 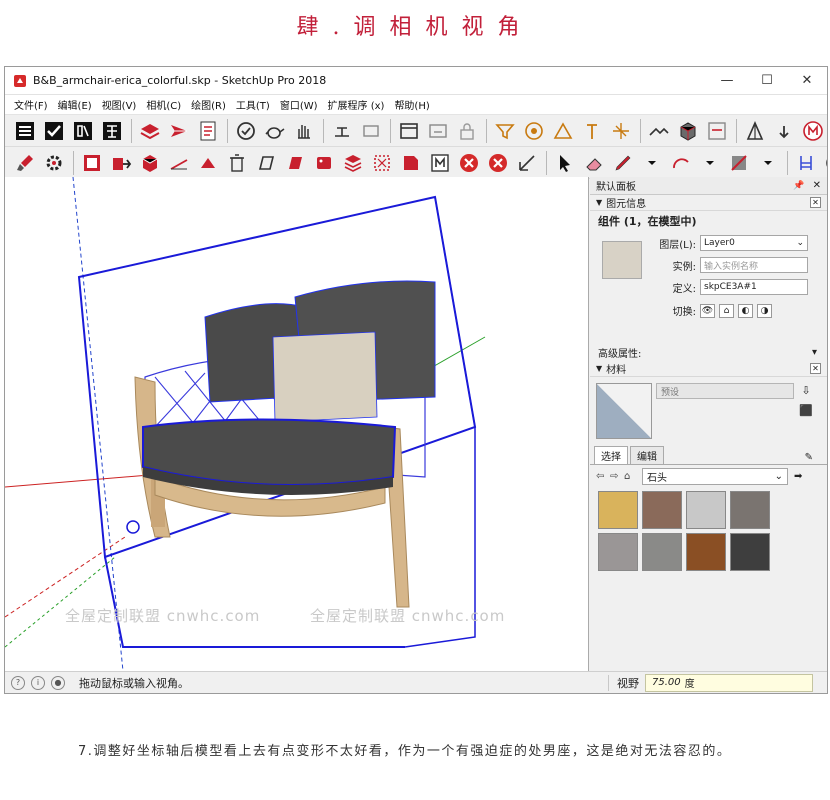 I want to click on attribute-icon: ▾, so click(x=814, y=352).